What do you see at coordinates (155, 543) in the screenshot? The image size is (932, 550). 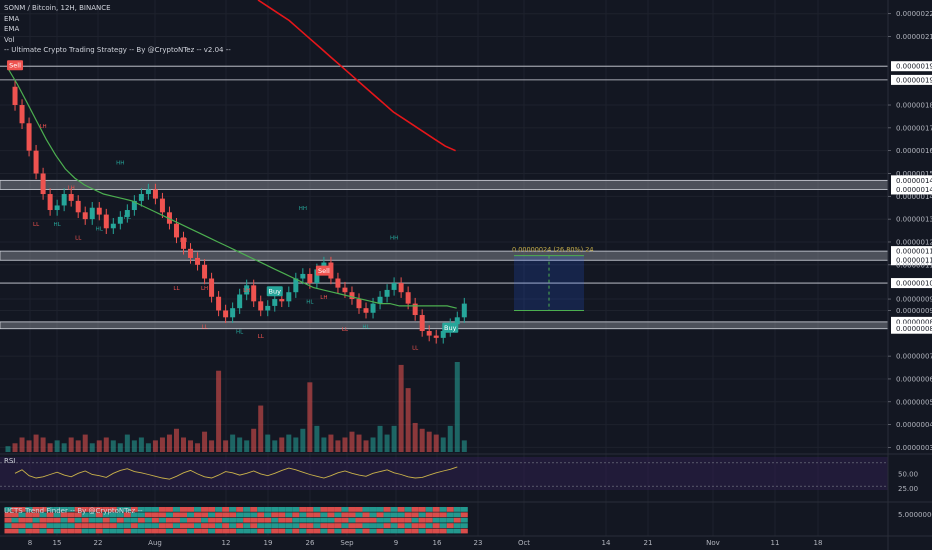 I see `time-tick-label: Aug` at bounding box center [155, 543].